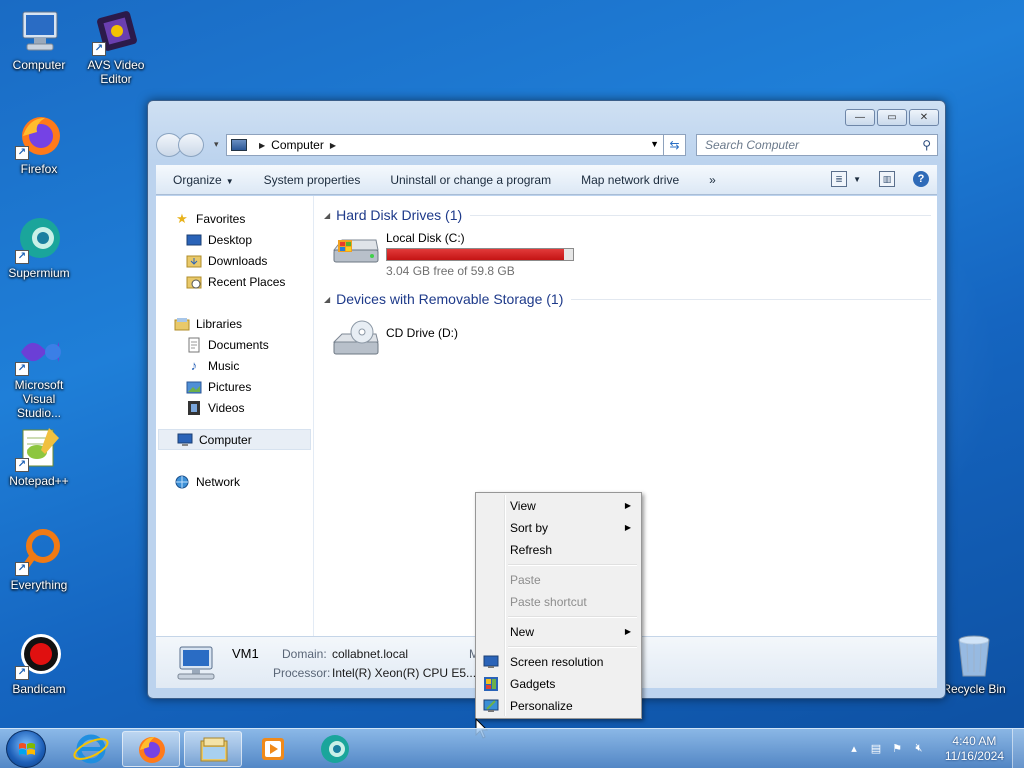 This screenshot has height=768, width=1024. I want to click on nav-item-downloads: Downloads, so click(234, 260).